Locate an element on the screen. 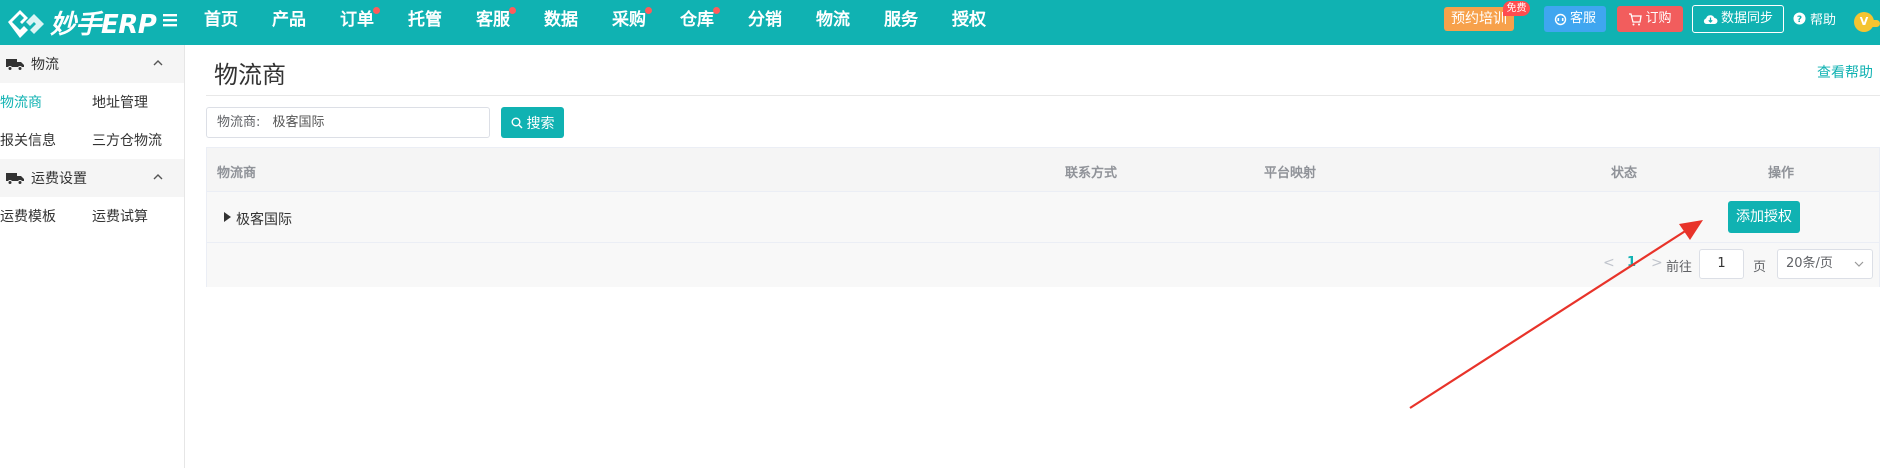  customer-service-button: 客服 is located at coordinates (1575, 19).